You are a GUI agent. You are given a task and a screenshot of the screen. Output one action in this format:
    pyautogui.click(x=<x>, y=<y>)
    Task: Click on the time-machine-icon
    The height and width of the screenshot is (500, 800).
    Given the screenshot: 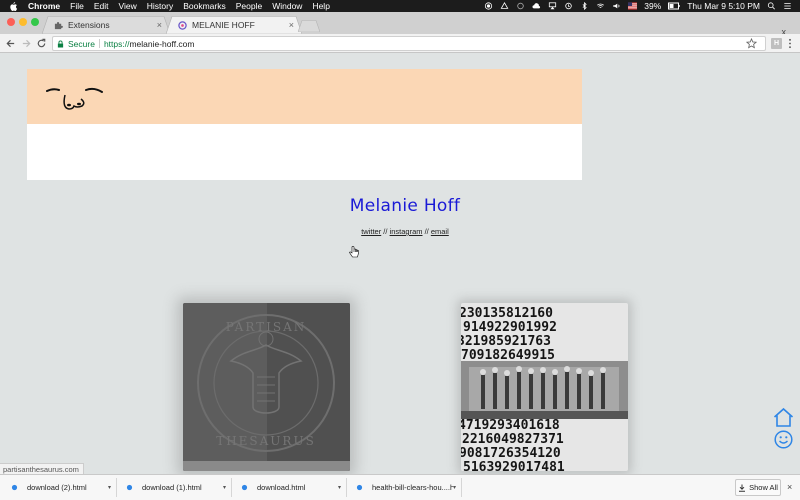 What is the action you would take?
    pyautogui.click(x=568, y=6)
    